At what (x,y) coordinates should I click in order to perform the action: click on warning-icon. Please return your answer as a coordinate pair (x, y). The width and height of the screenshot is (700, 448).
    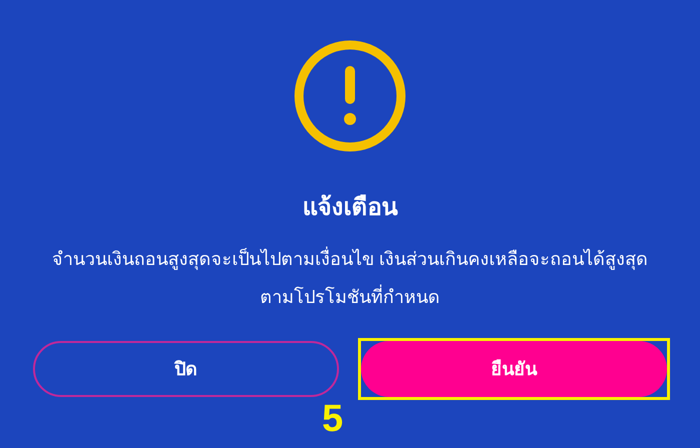
    Looking at the image, I should click on (350, 96).